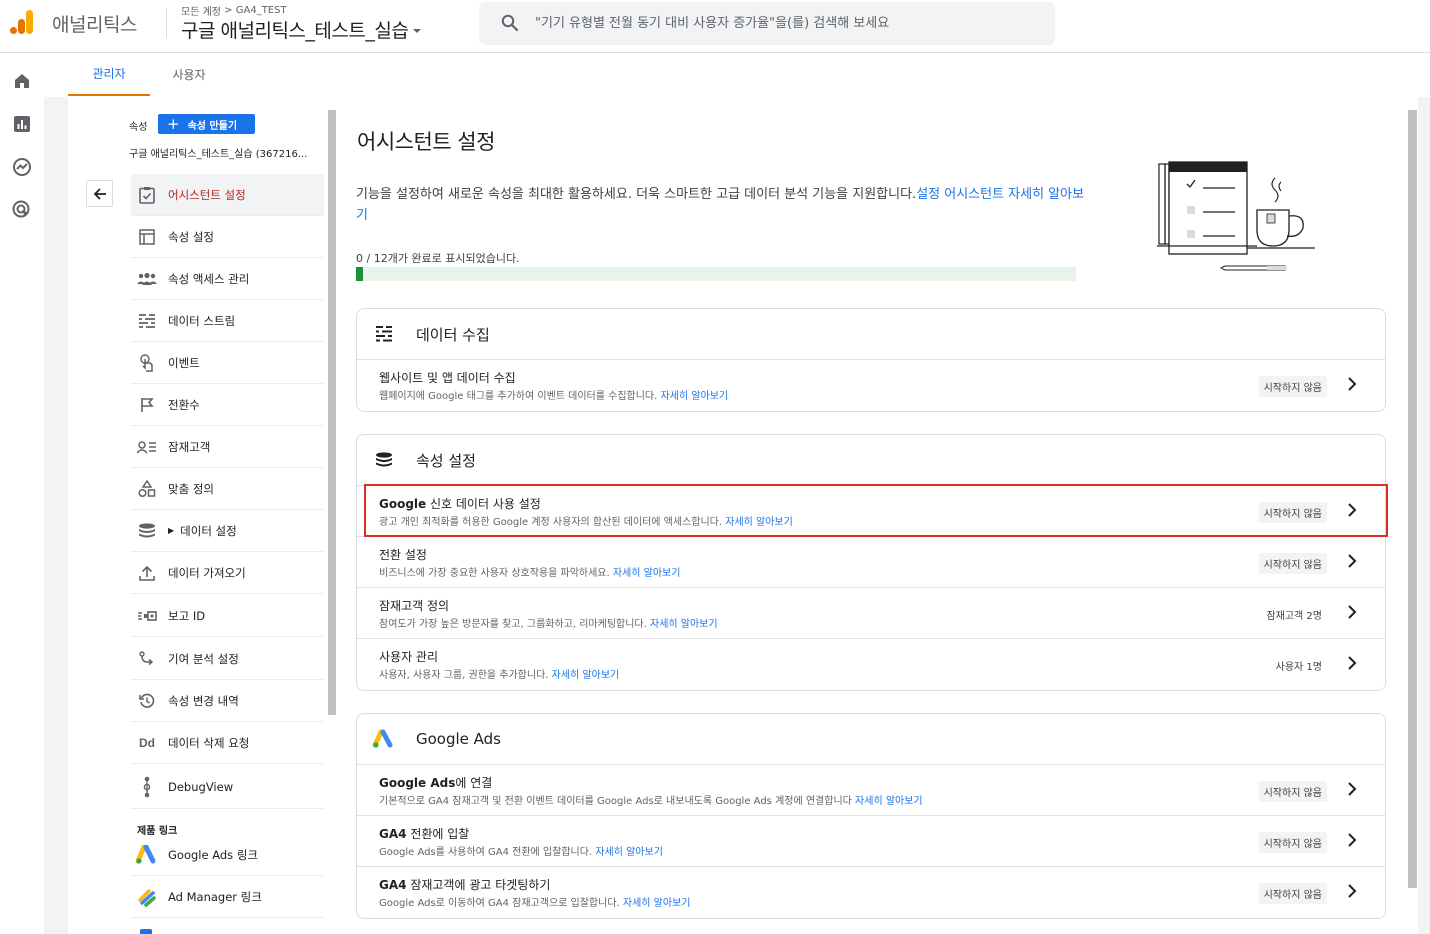  I want to click on google-ads-icon, so click(147, 855).